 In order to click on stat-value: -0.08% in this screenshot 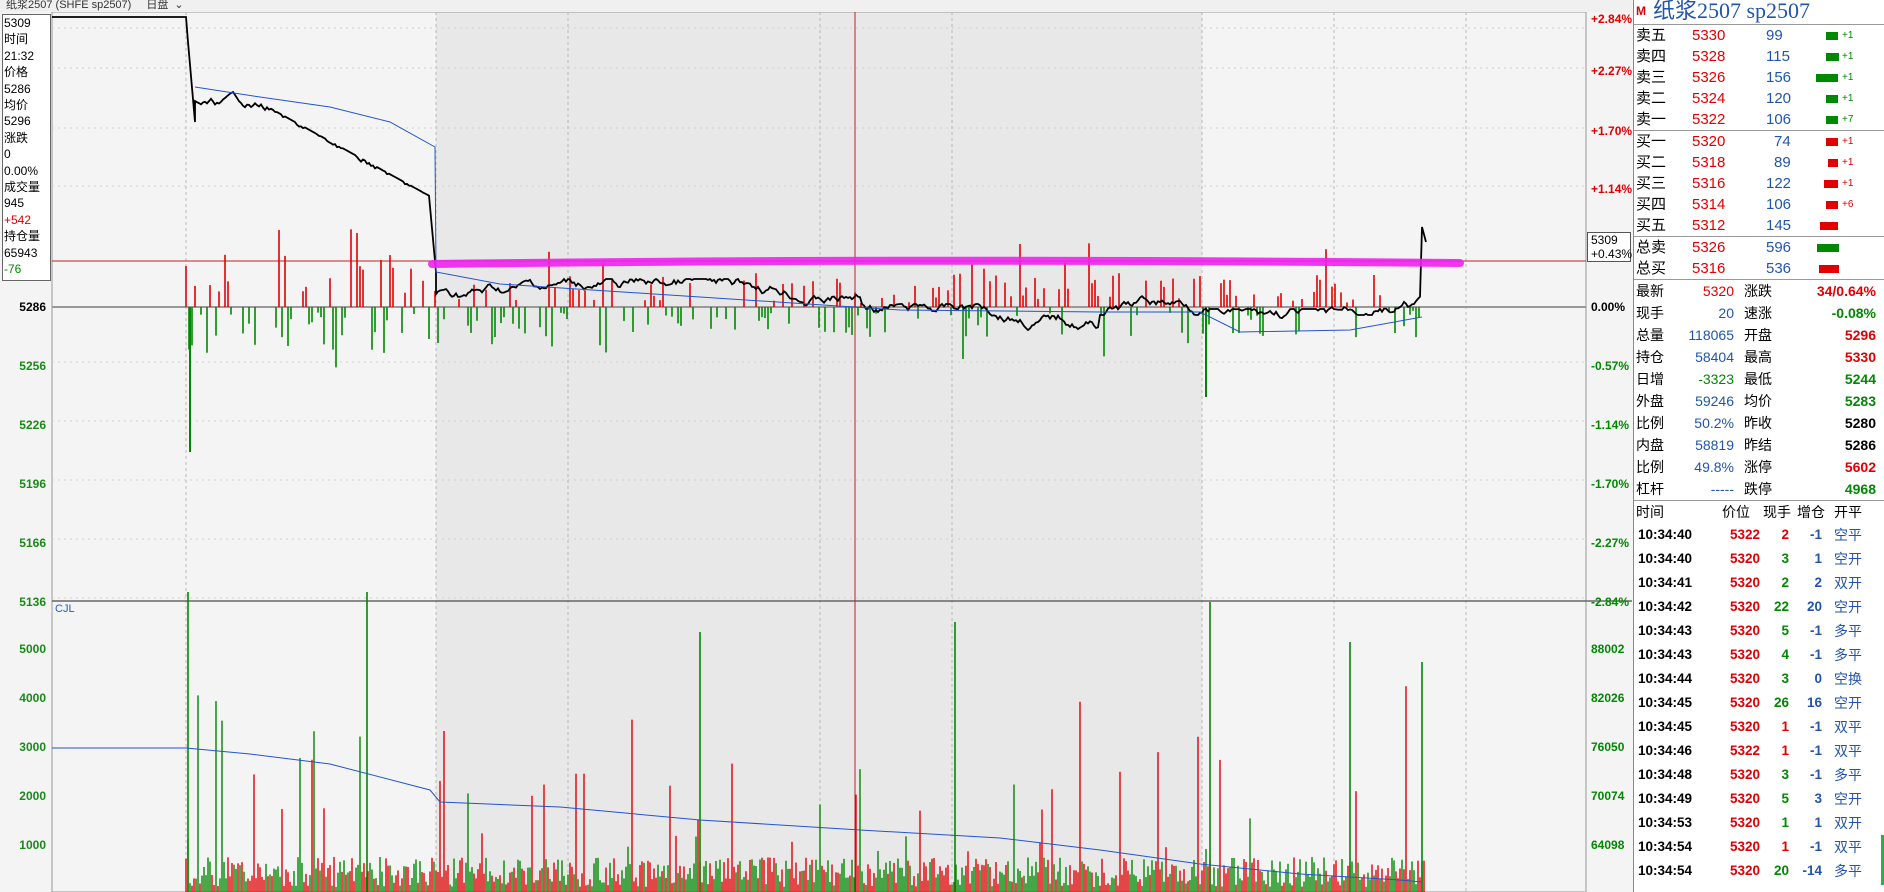, I will do `click(1853, 313)`.